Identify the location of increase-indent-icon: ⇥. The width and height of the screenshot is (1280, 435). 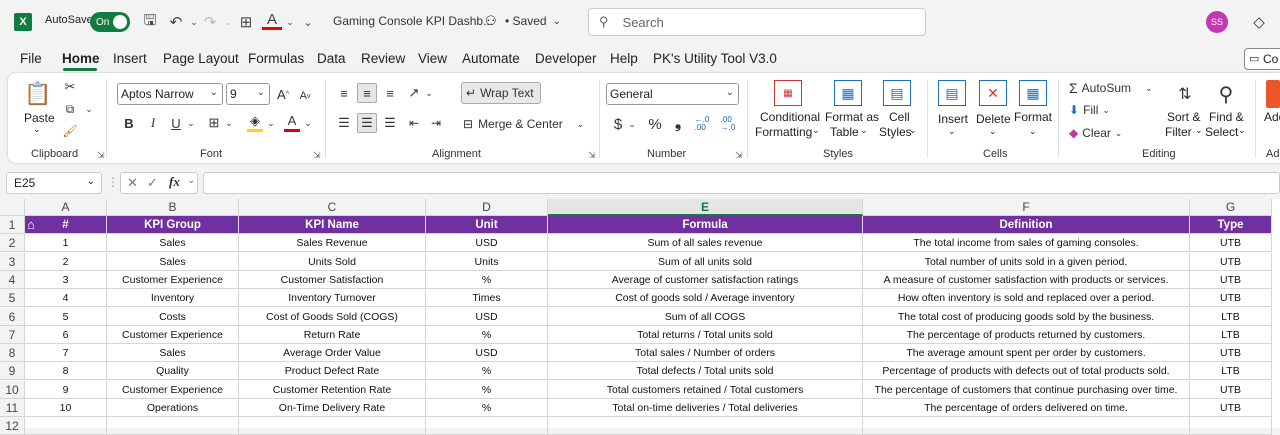
(436, 123).